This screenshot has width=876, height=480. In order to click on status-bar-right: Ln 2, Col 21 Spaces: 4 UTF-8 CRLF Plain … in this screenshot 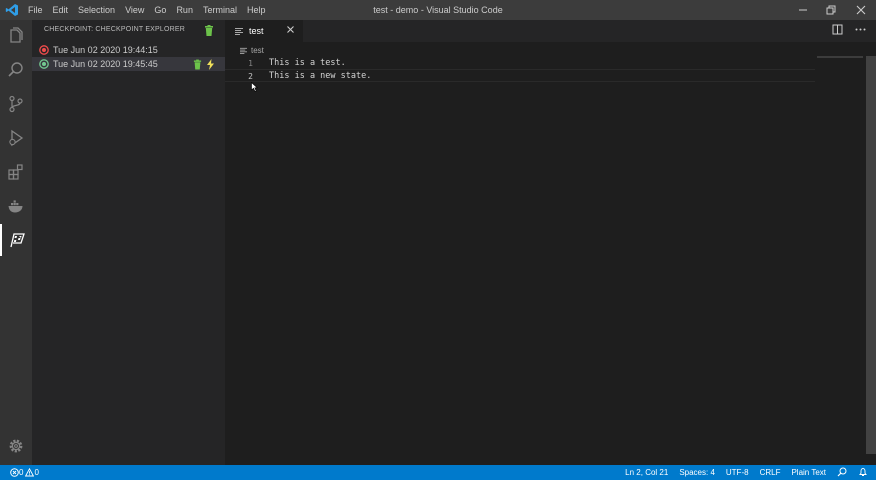, I will do `click(741, 472)`.